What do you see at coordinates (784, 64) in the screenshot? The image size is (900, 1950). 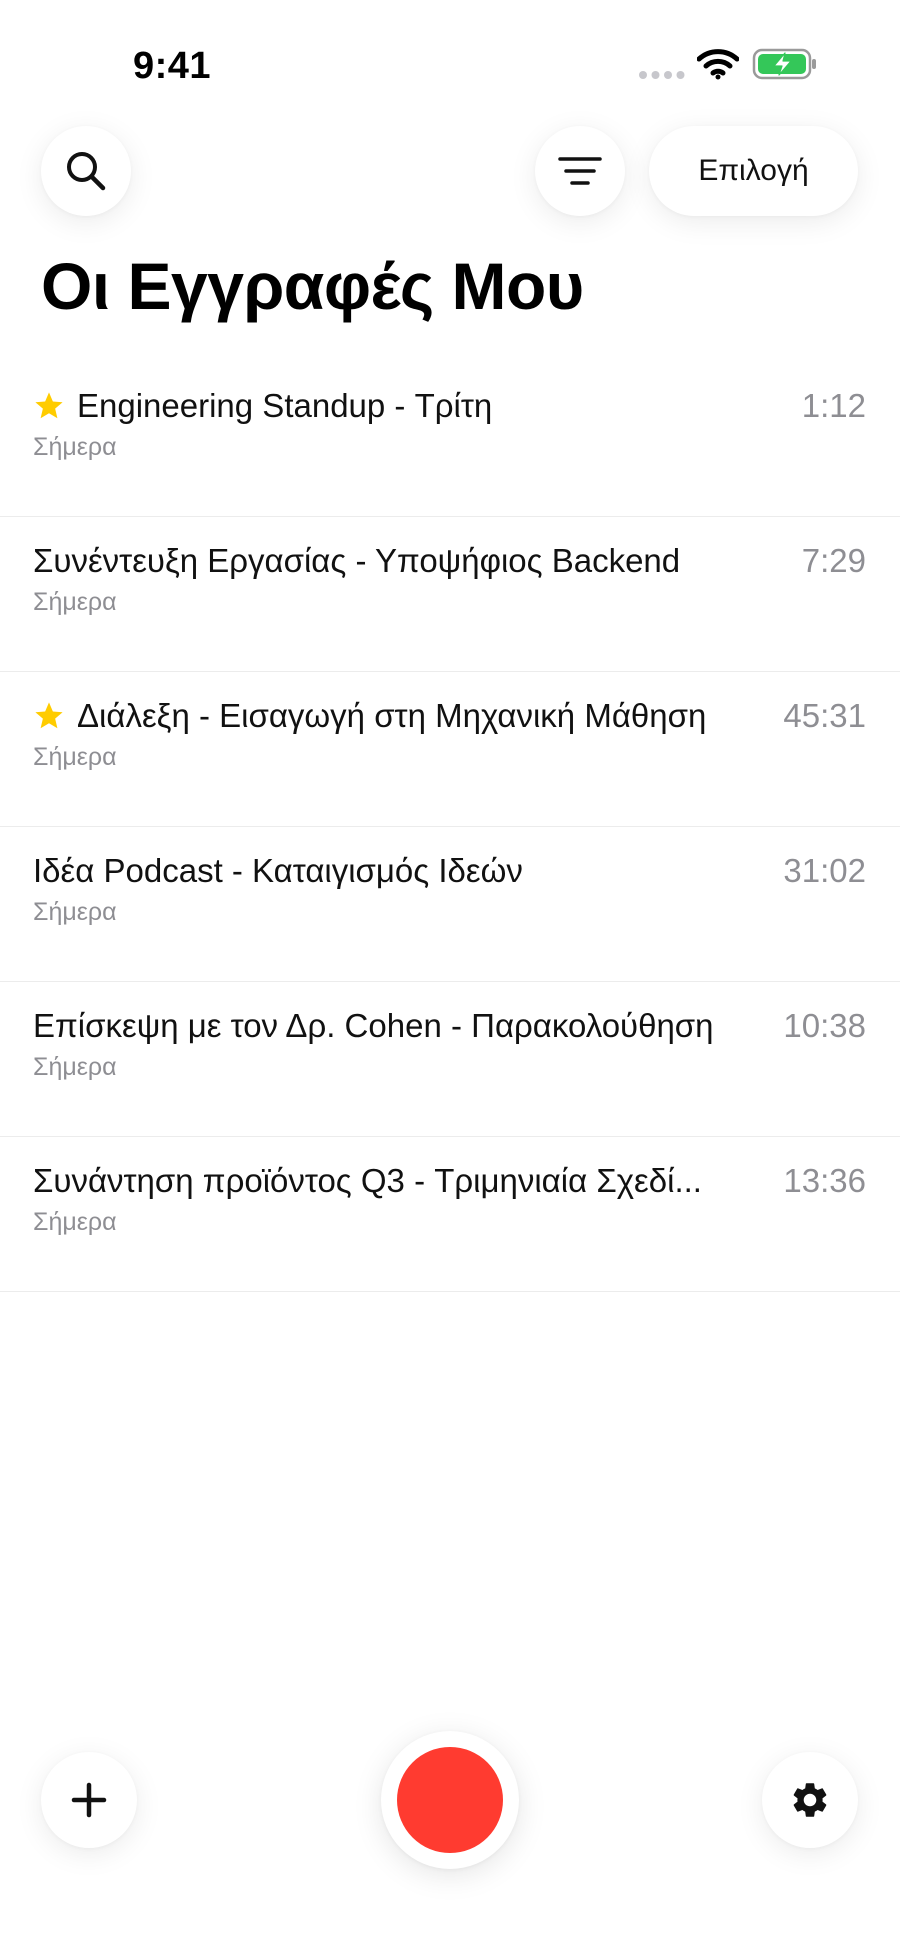 I see `battery-charging-icon` at bounding box center [784, 64].